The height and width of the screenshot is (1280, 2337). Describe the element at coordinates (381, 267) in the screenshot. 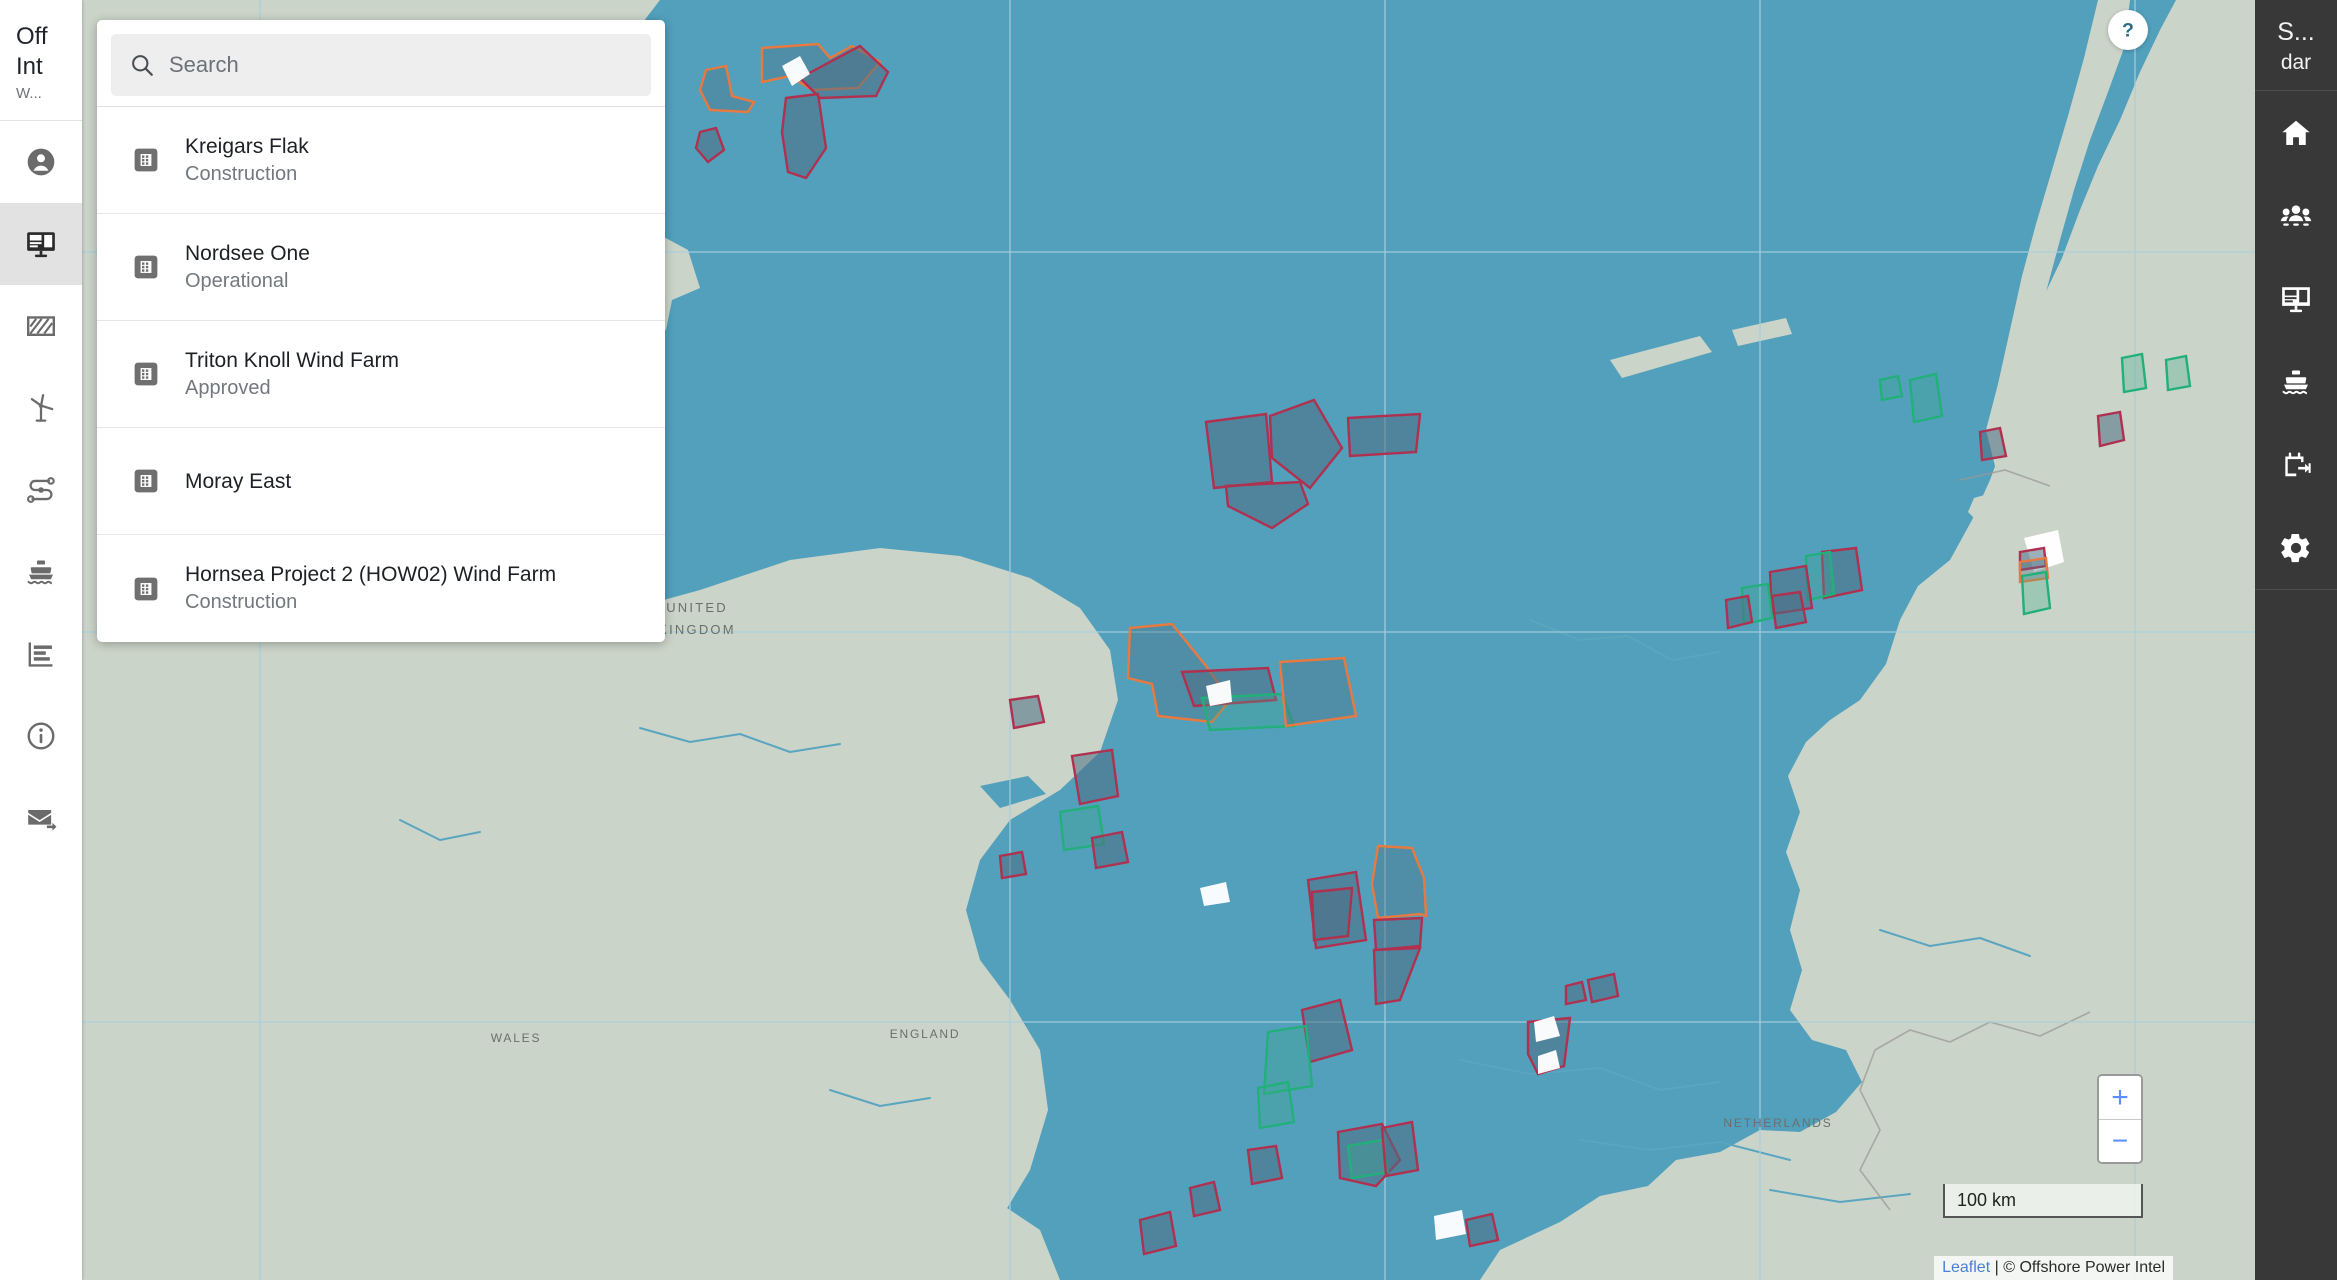

I see `search-result-item: Nordsee One Operational` at that location.